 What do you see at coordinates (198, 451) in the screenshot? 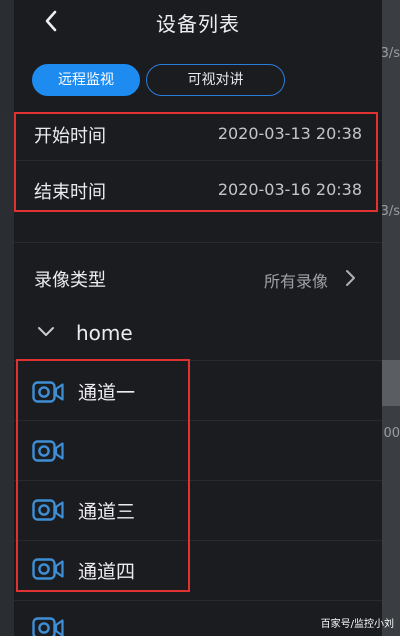
I see `channel-item` at bounding box center [198, 451].